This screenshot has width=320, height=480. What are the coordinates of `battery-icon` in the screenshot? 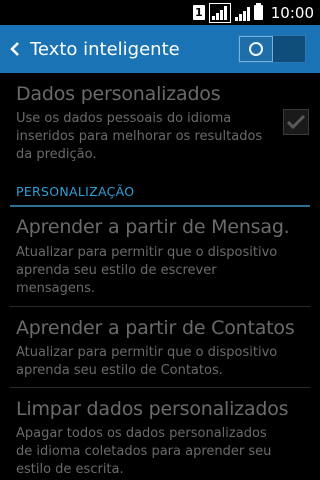 It's located at (258, 11).